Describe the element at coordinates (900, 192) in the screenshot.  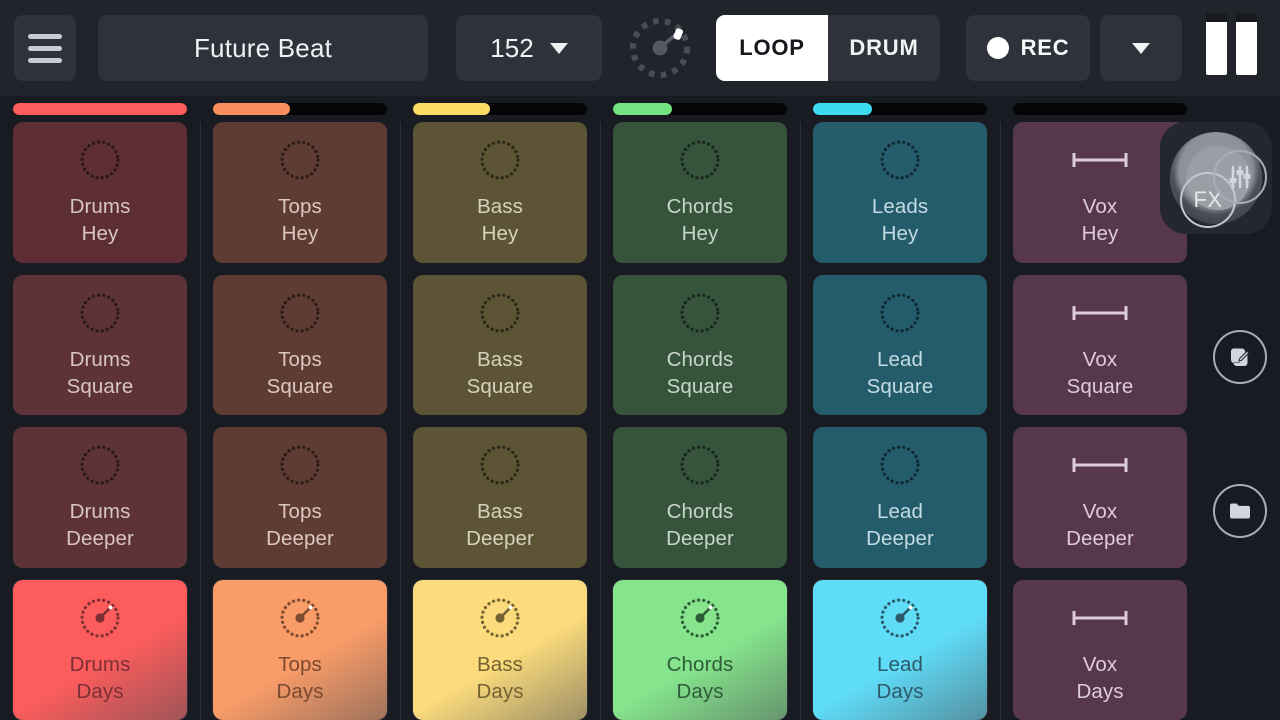
I see `clip-cell: Leads Hey` at that location.